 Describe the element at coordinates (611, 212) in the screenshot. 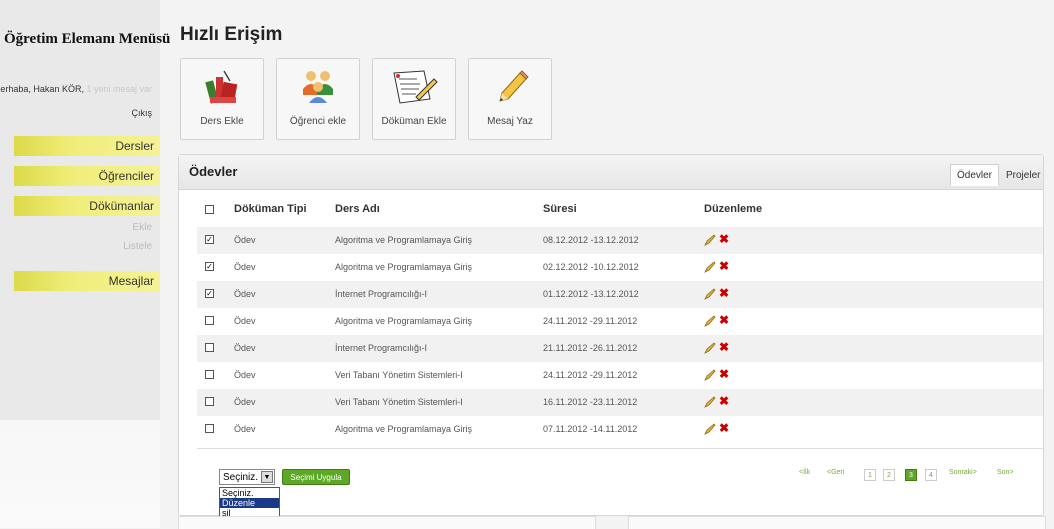

I see `table-header: Döküman Tipi Ders Adı Süresi Düzenleme` at that location.